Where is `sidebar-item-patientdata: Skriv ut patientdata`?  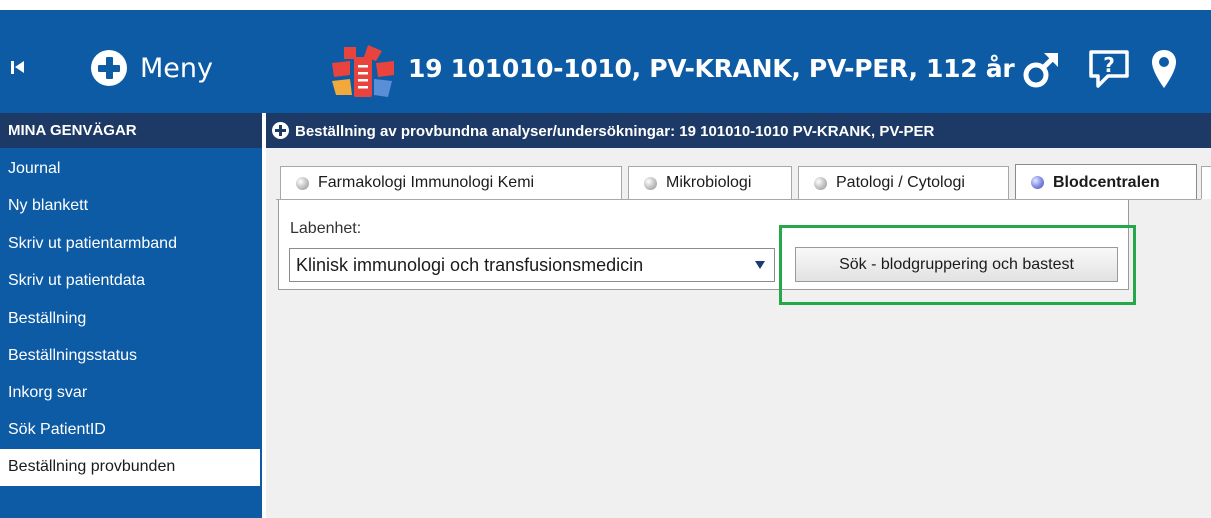 sidebar-item-patientdata: Skriv ut patientdata is located at coordinates (130, 281).